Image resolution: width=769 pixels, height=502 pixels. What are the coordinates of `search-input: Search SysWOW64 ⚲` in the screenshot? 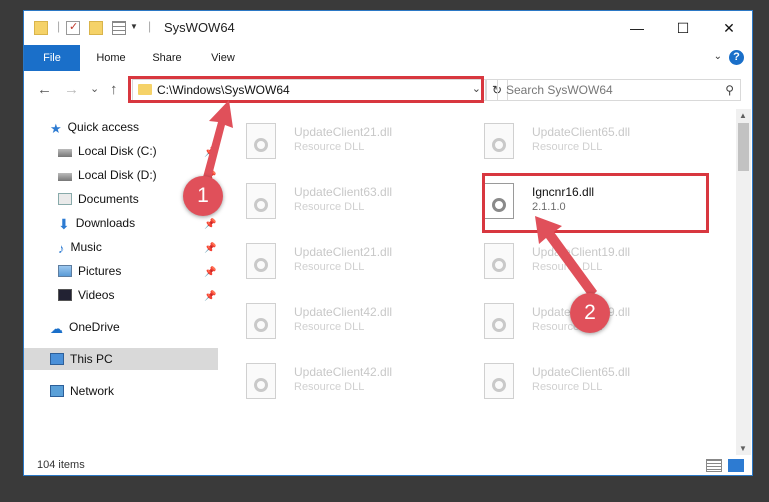 It's located at (619, 90).